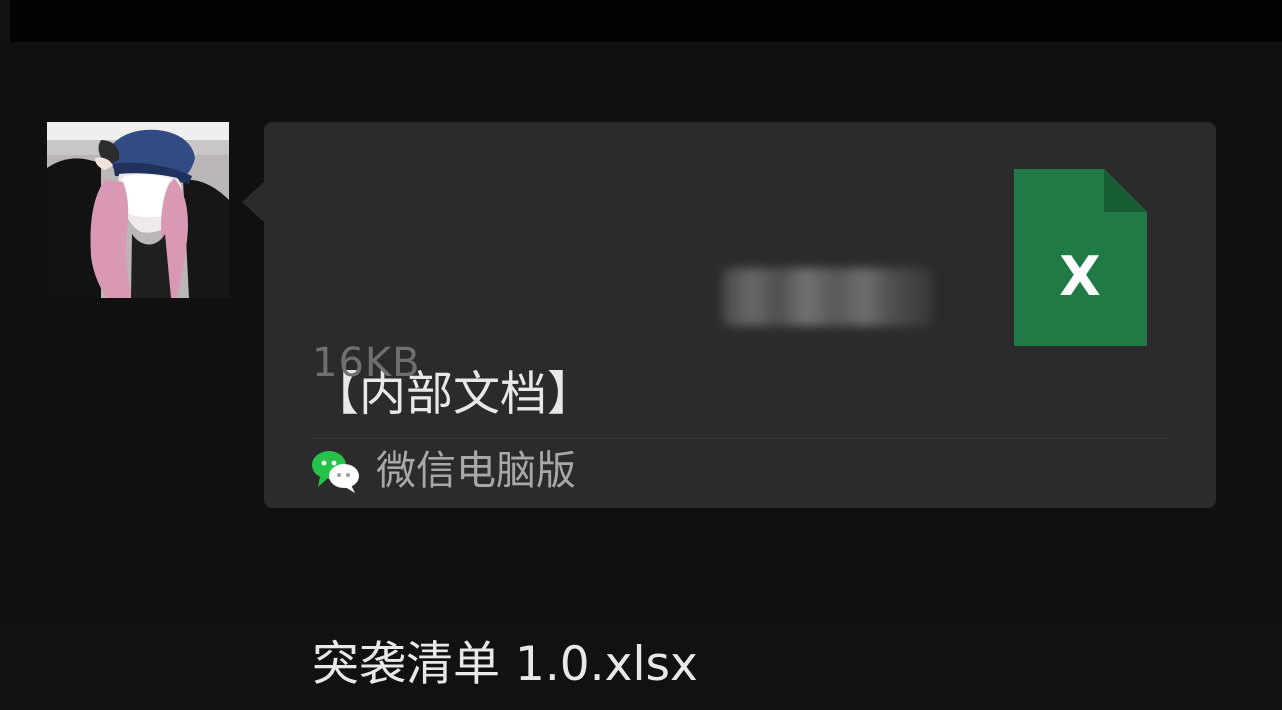 The width and height of the screenshot is (1282, 710). What do you see at coordinates (1080, 276) in the screenshot?
I see `excel-icon-letter: X` at bounding box center [1080, 276].